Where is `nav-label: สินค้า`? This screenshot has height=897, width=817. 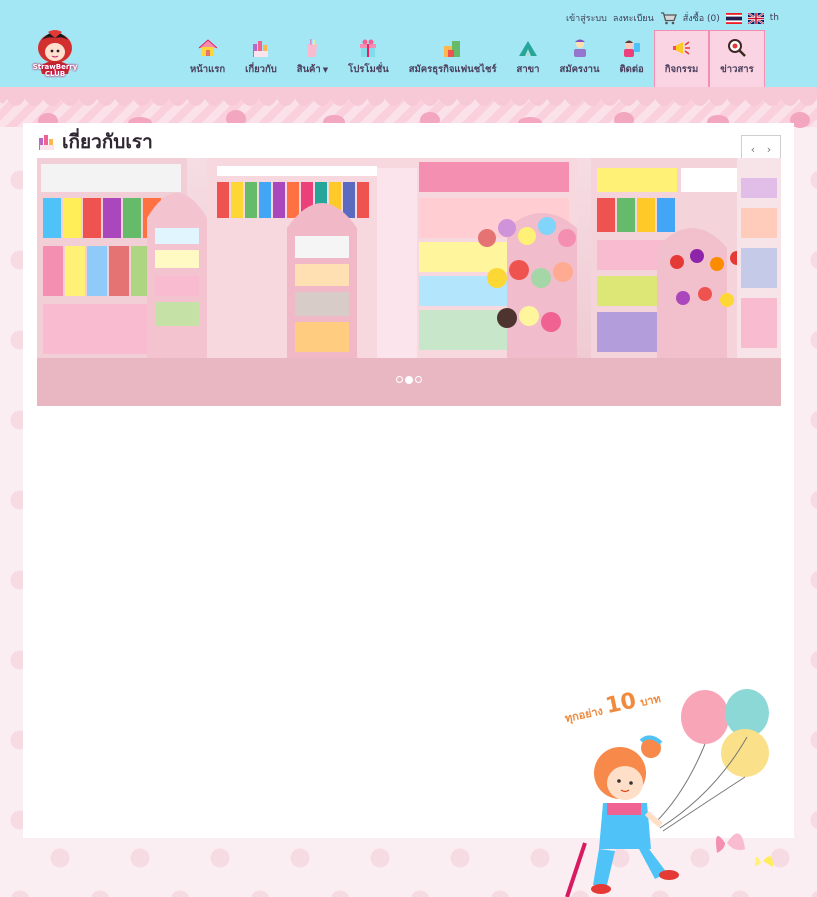
nav-label: สินค้า is located at coordinates (308, 69).